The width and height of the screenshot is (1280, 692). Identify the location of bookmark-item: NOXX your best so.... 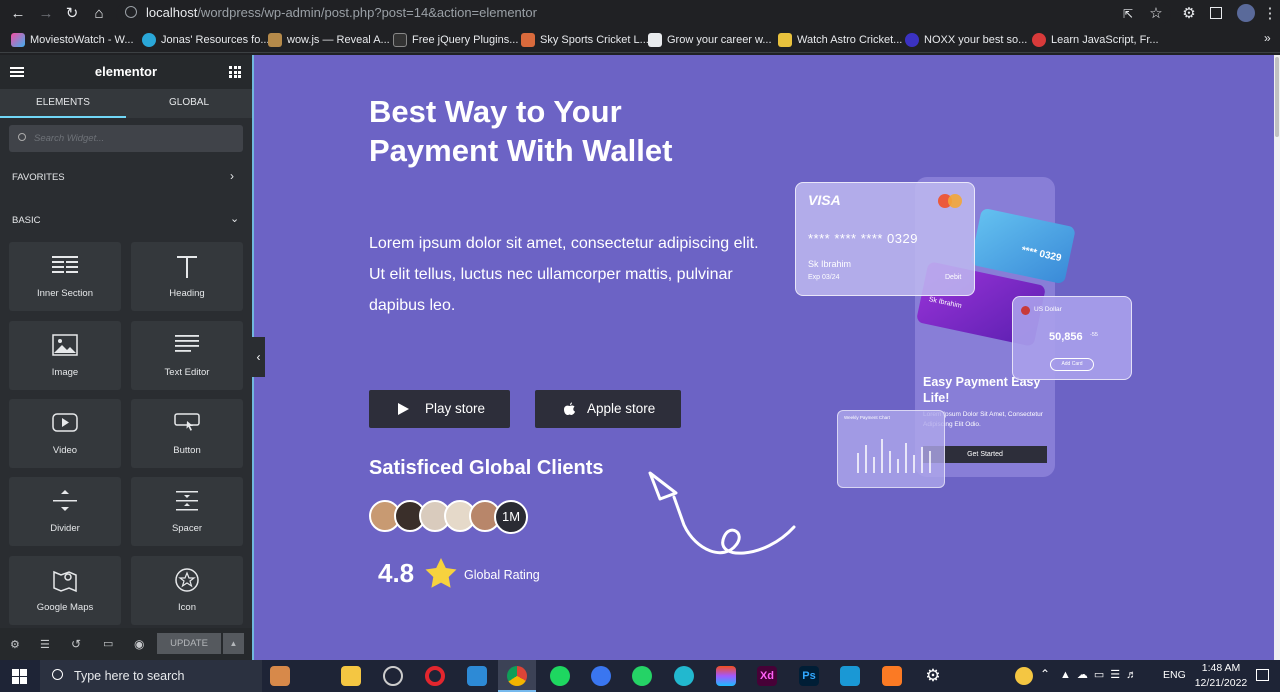
(966, 40).